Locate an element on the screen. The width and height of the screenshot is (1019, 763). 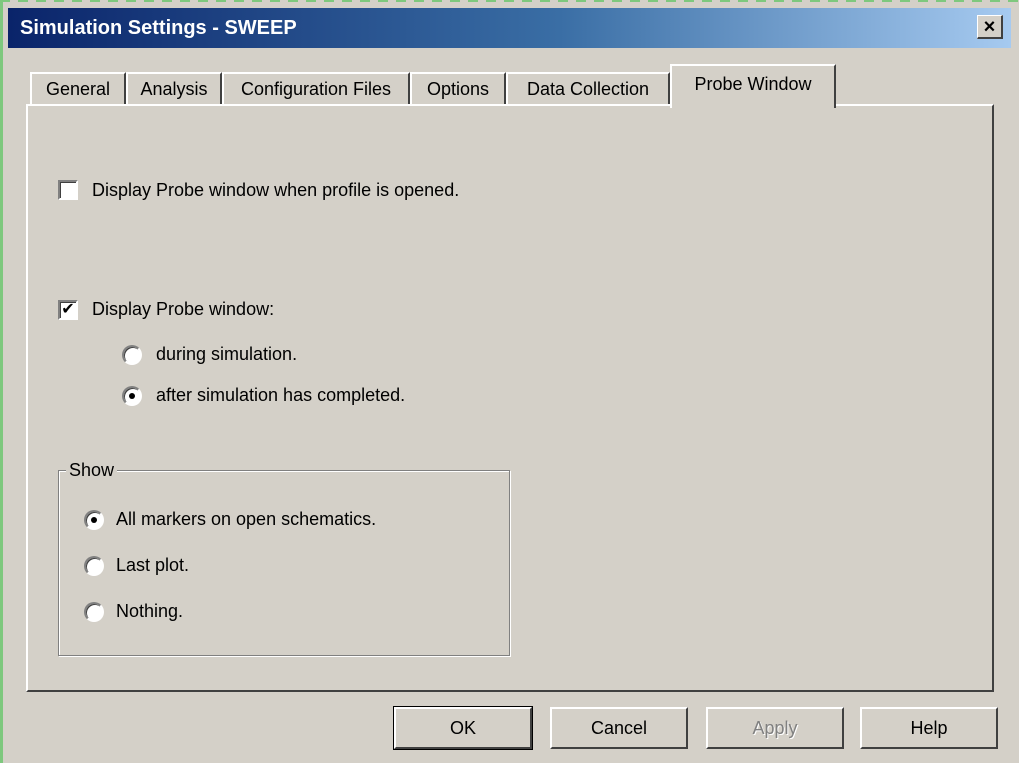
tab-label: Probe Window is located at coordinates (753, 84).